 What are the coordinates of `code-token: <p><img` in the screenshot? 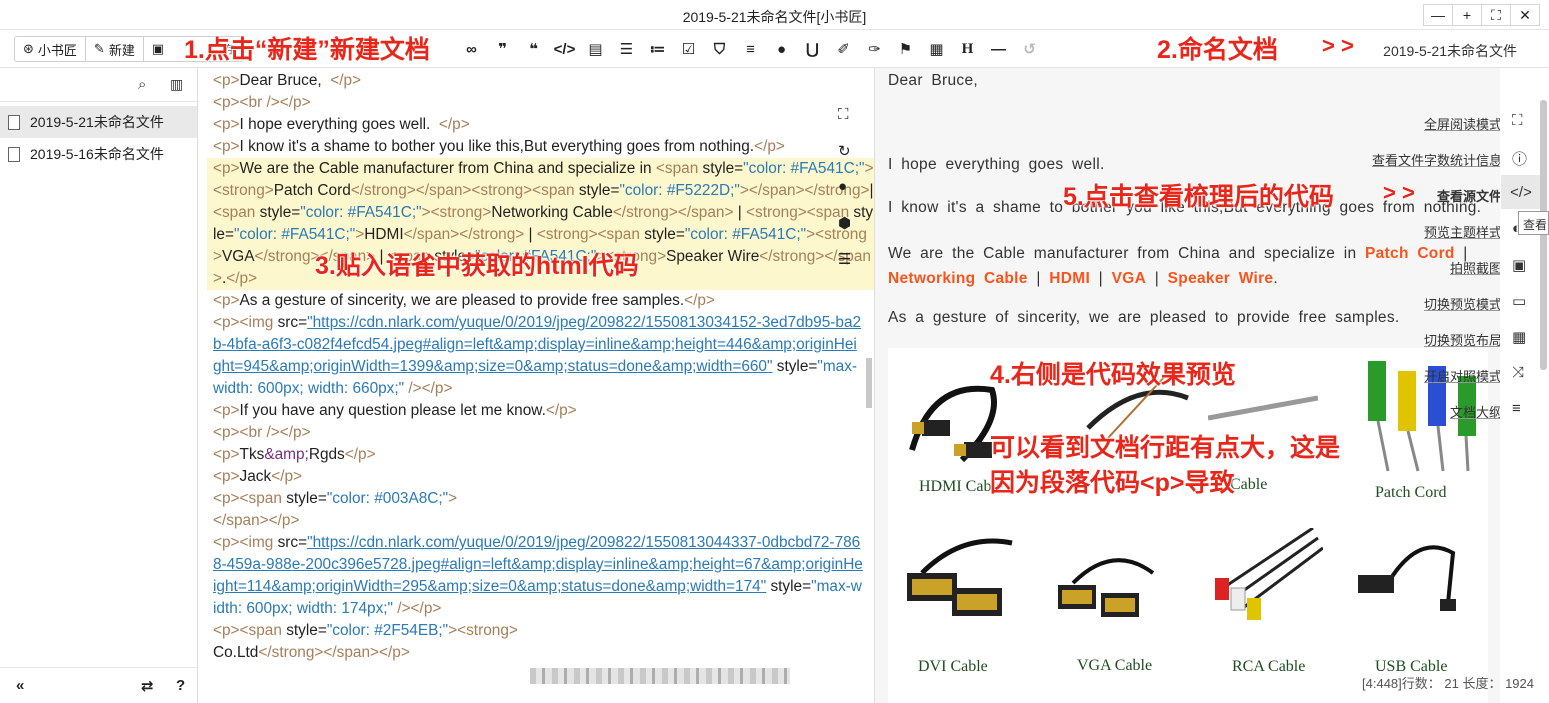 It's located at (245, 322).